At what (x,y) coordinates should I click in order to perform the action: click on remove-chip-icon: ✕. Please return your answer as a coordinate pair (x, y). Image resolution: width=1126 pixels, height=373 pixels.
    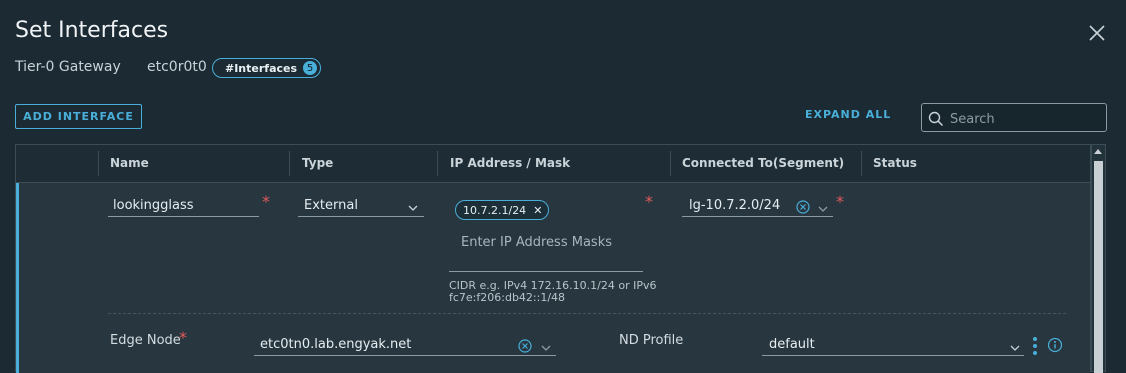
    Looking at the image, I should click on (537, 210).